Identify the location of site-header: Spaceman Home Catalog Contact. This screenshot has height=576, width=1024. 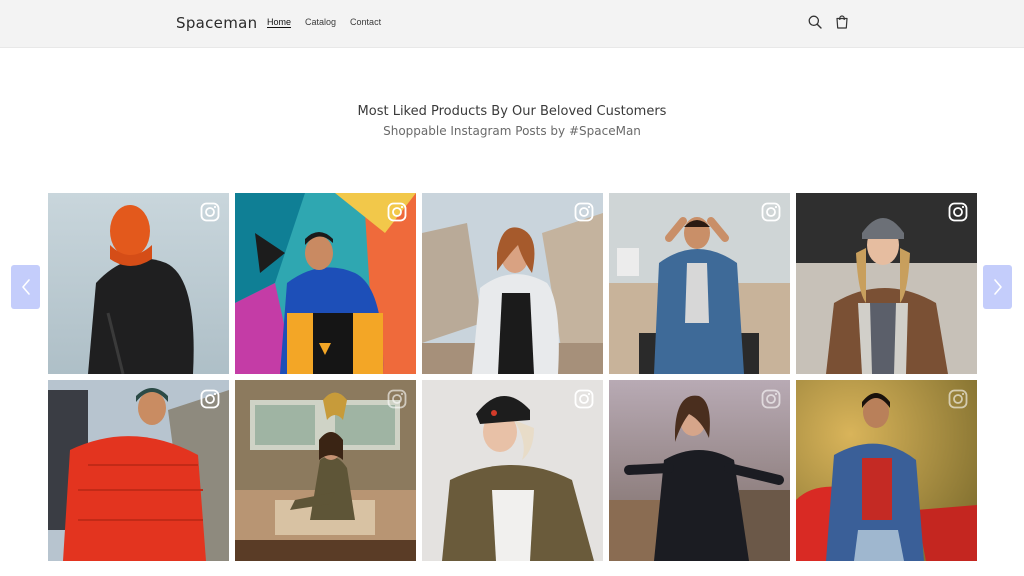
(512, 24).